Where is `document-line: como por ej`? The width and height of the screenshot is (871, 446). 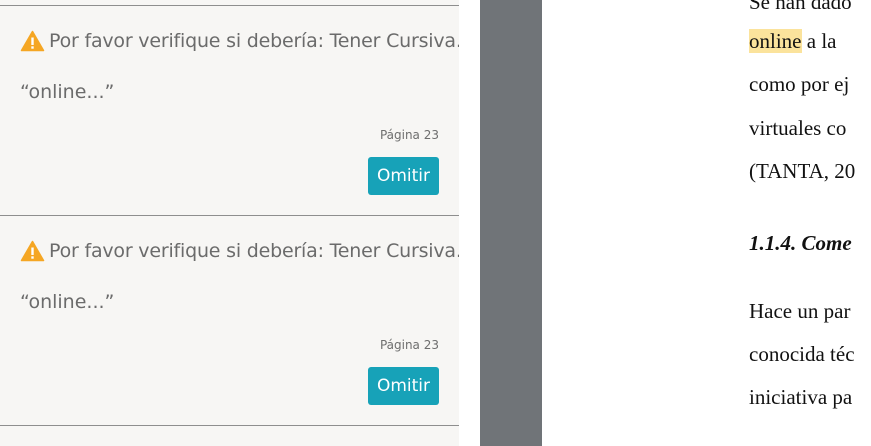 document-line: como por ej is located at coordinates (799, 84).